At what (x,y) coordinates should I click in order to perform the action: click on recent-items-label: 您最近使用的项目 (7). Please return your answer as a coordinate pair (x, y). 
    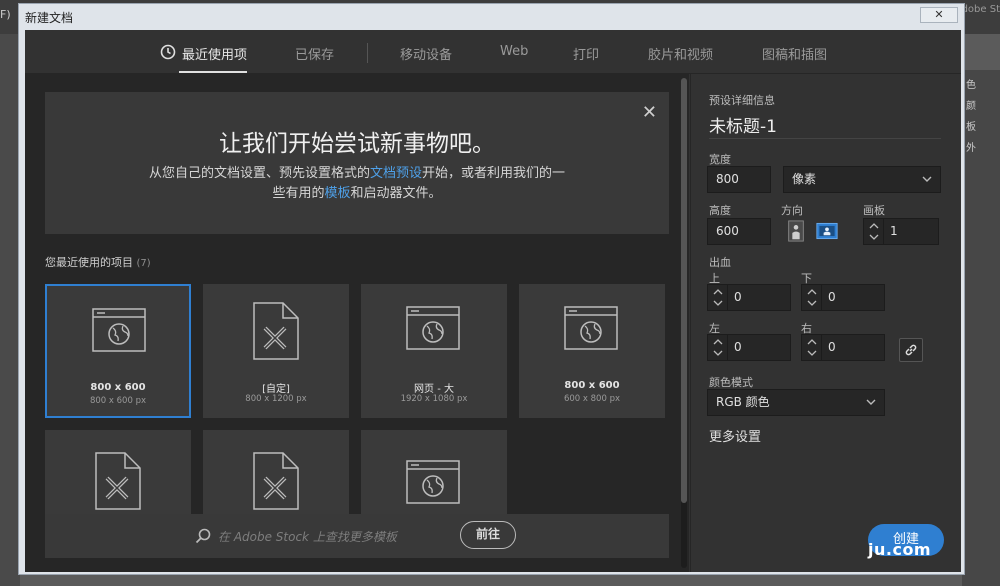
    Looking at the image, I should click on (98, 262).